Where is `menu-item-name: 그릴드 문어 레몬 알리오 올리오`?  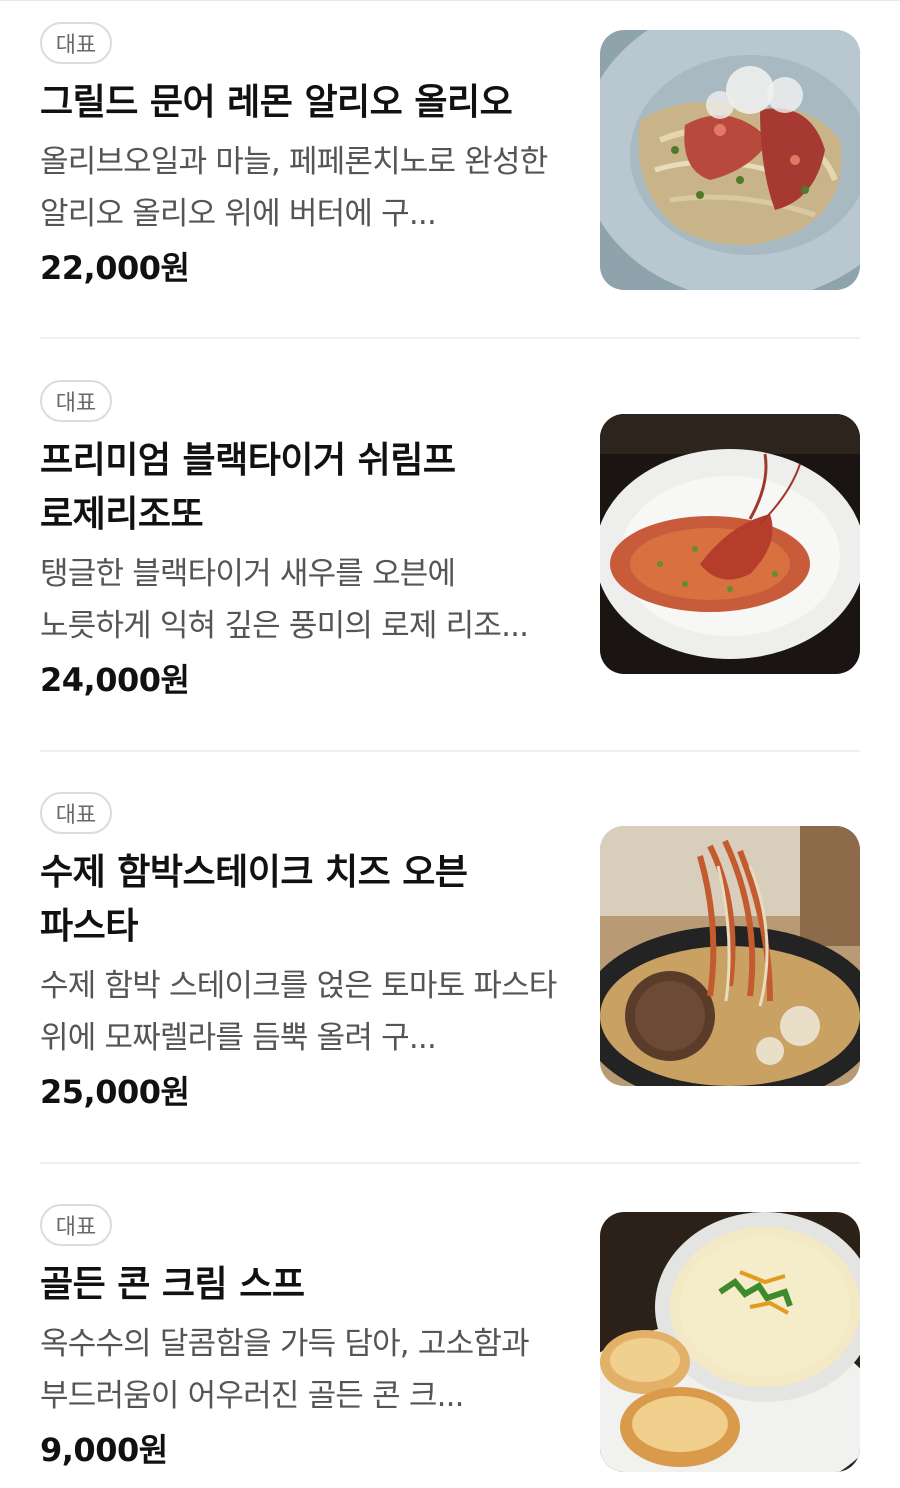
menu-item-name: 그릴드 문어 레몬 알리오 올리오 is located at coordinates (276, 102).